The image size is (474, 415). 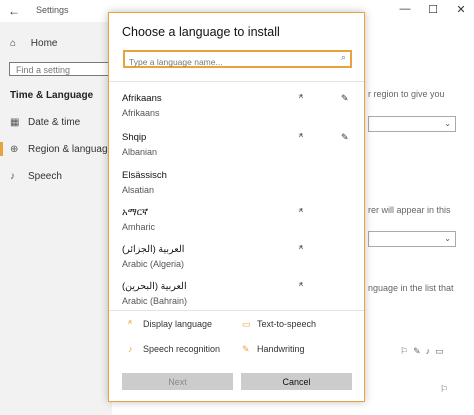 I want to click on display-language-select: ⌄, so click(x=412, y=239).